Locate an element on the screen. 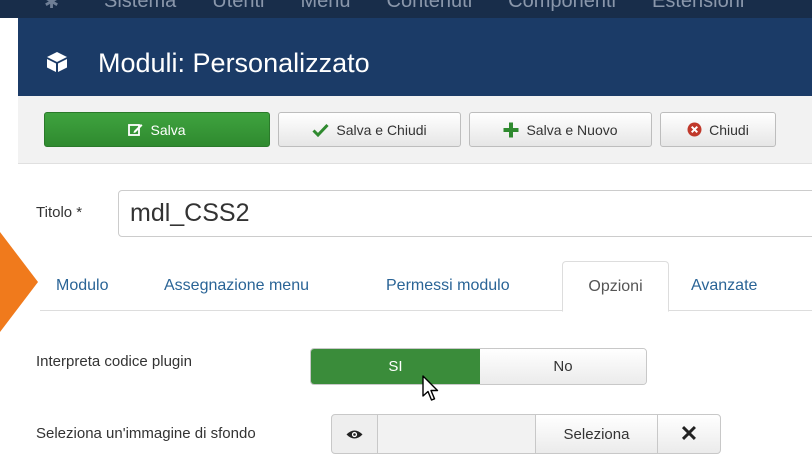 This screenshot has width=812, height=454. close-label: Chiudi is located at coordinates (729, 129).